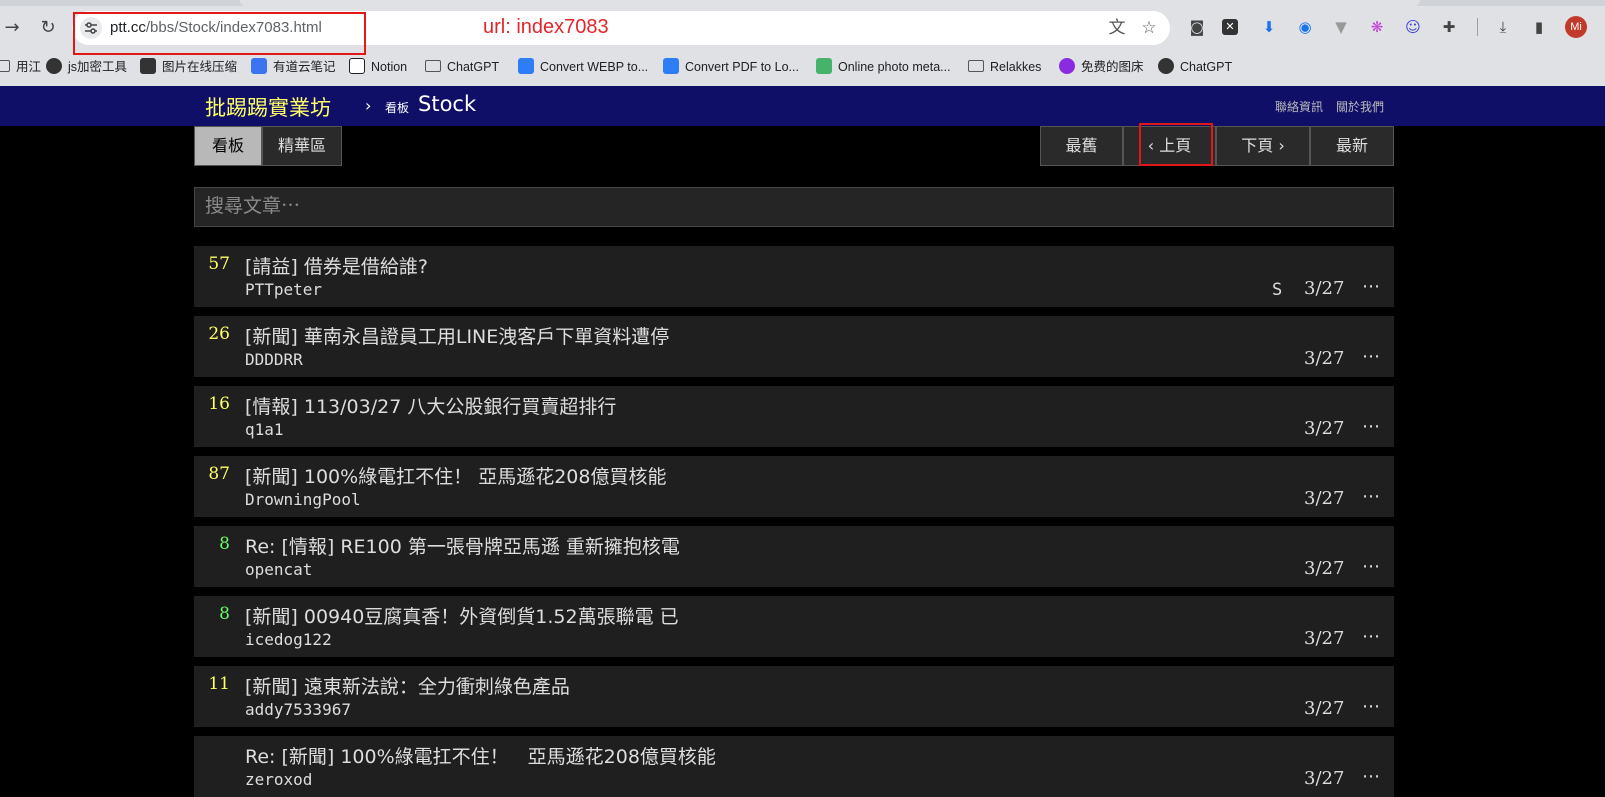  Describe the element at coordinates (200, 67) in the screenshot. I see `bookmark-label: 图片在线压缩` at that location.